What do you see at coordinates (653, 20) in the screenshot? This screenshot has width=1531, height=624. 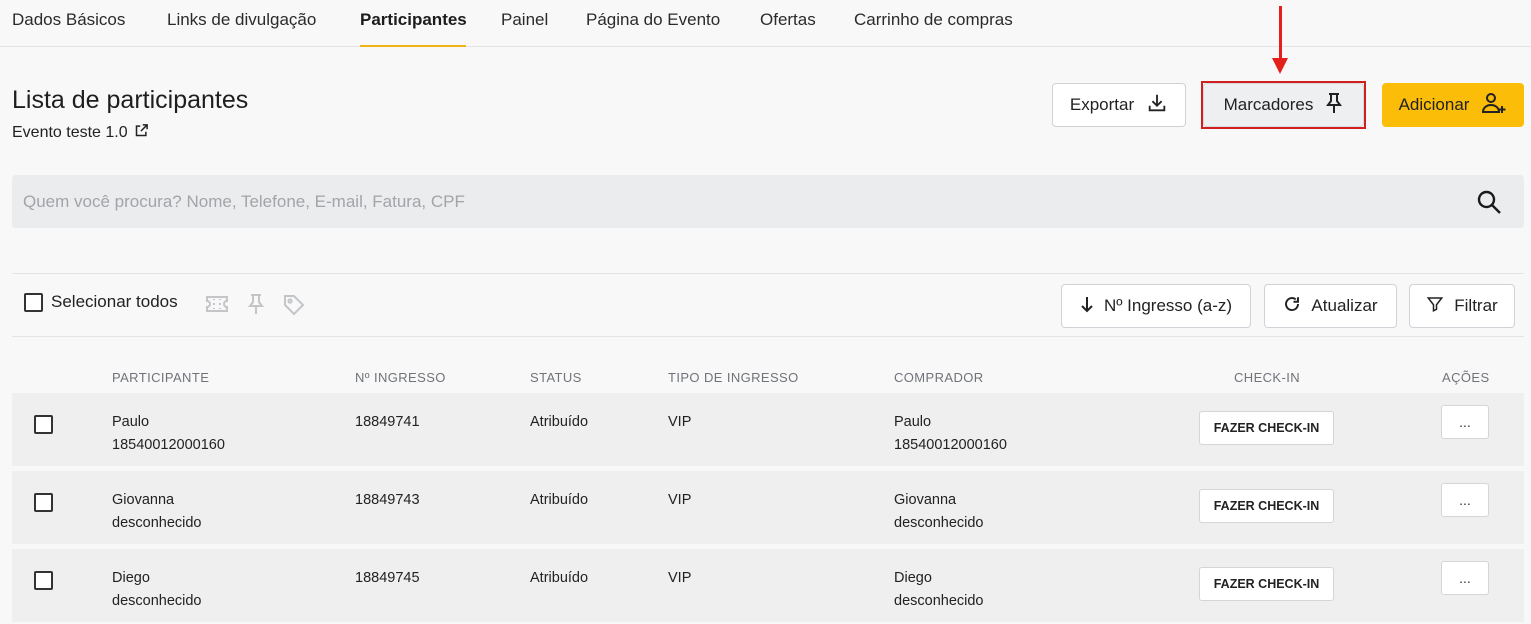 I see `tab-pagina-evento: Página do Evento` at bounding box center [653, 20].